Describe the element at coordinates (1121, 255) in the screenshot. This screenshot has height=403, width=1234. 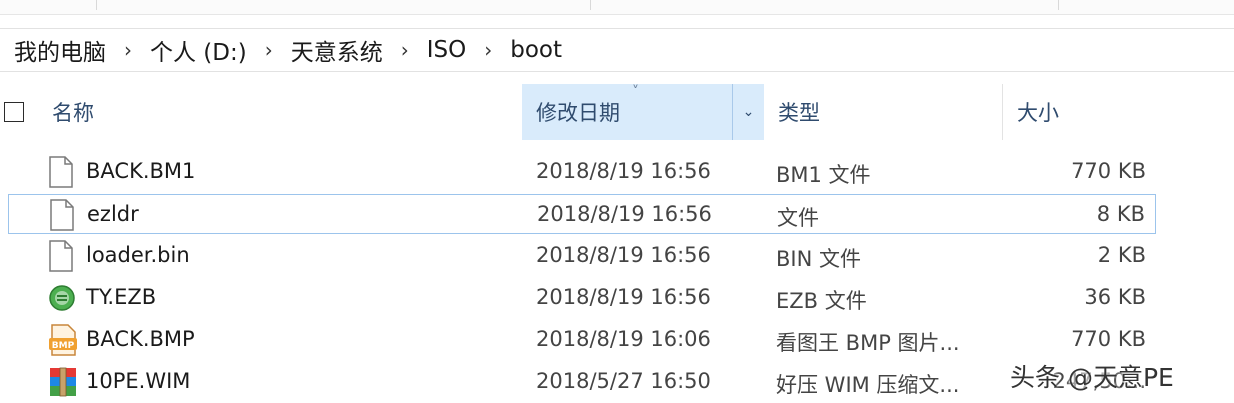
I see `file-size: 2 KB` at that location.